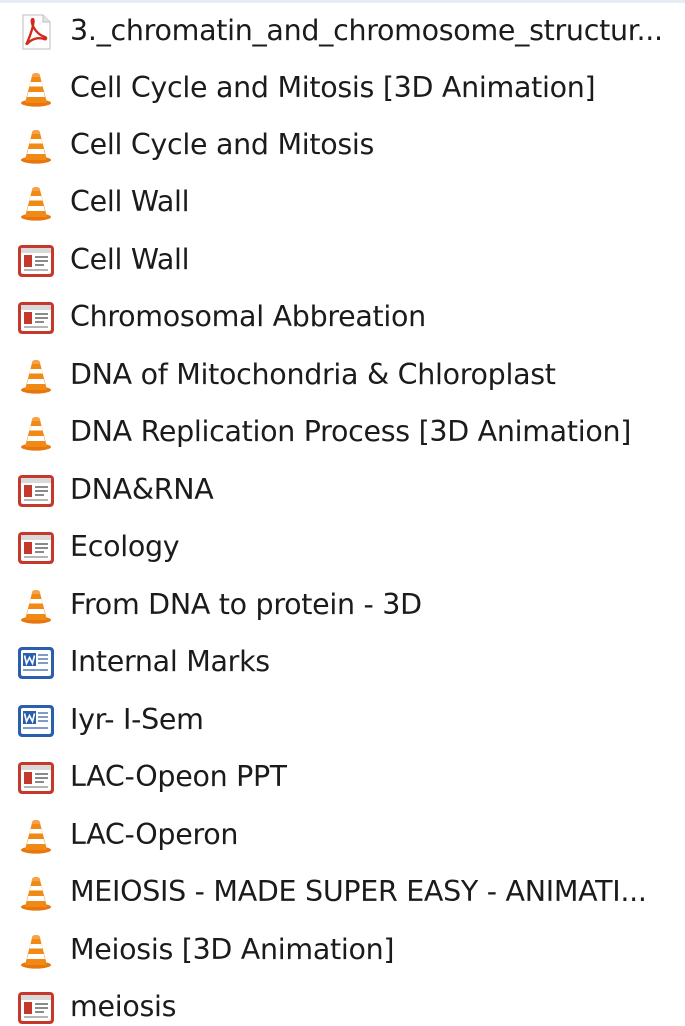 The width and height of the screenshot is (685, 1026). I want to click on file-row: LAC-Opeon PPT, so click(342, 776).